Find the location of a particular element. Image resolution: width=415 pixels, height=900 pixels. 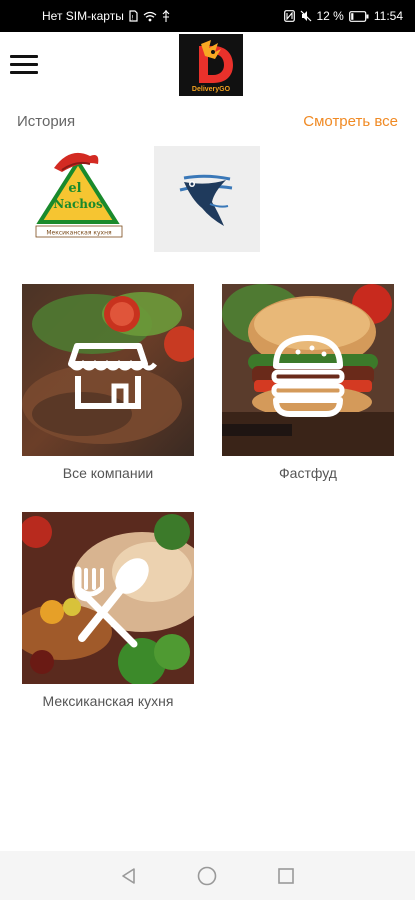

wifi-icon is located at coordinates (150, 16).